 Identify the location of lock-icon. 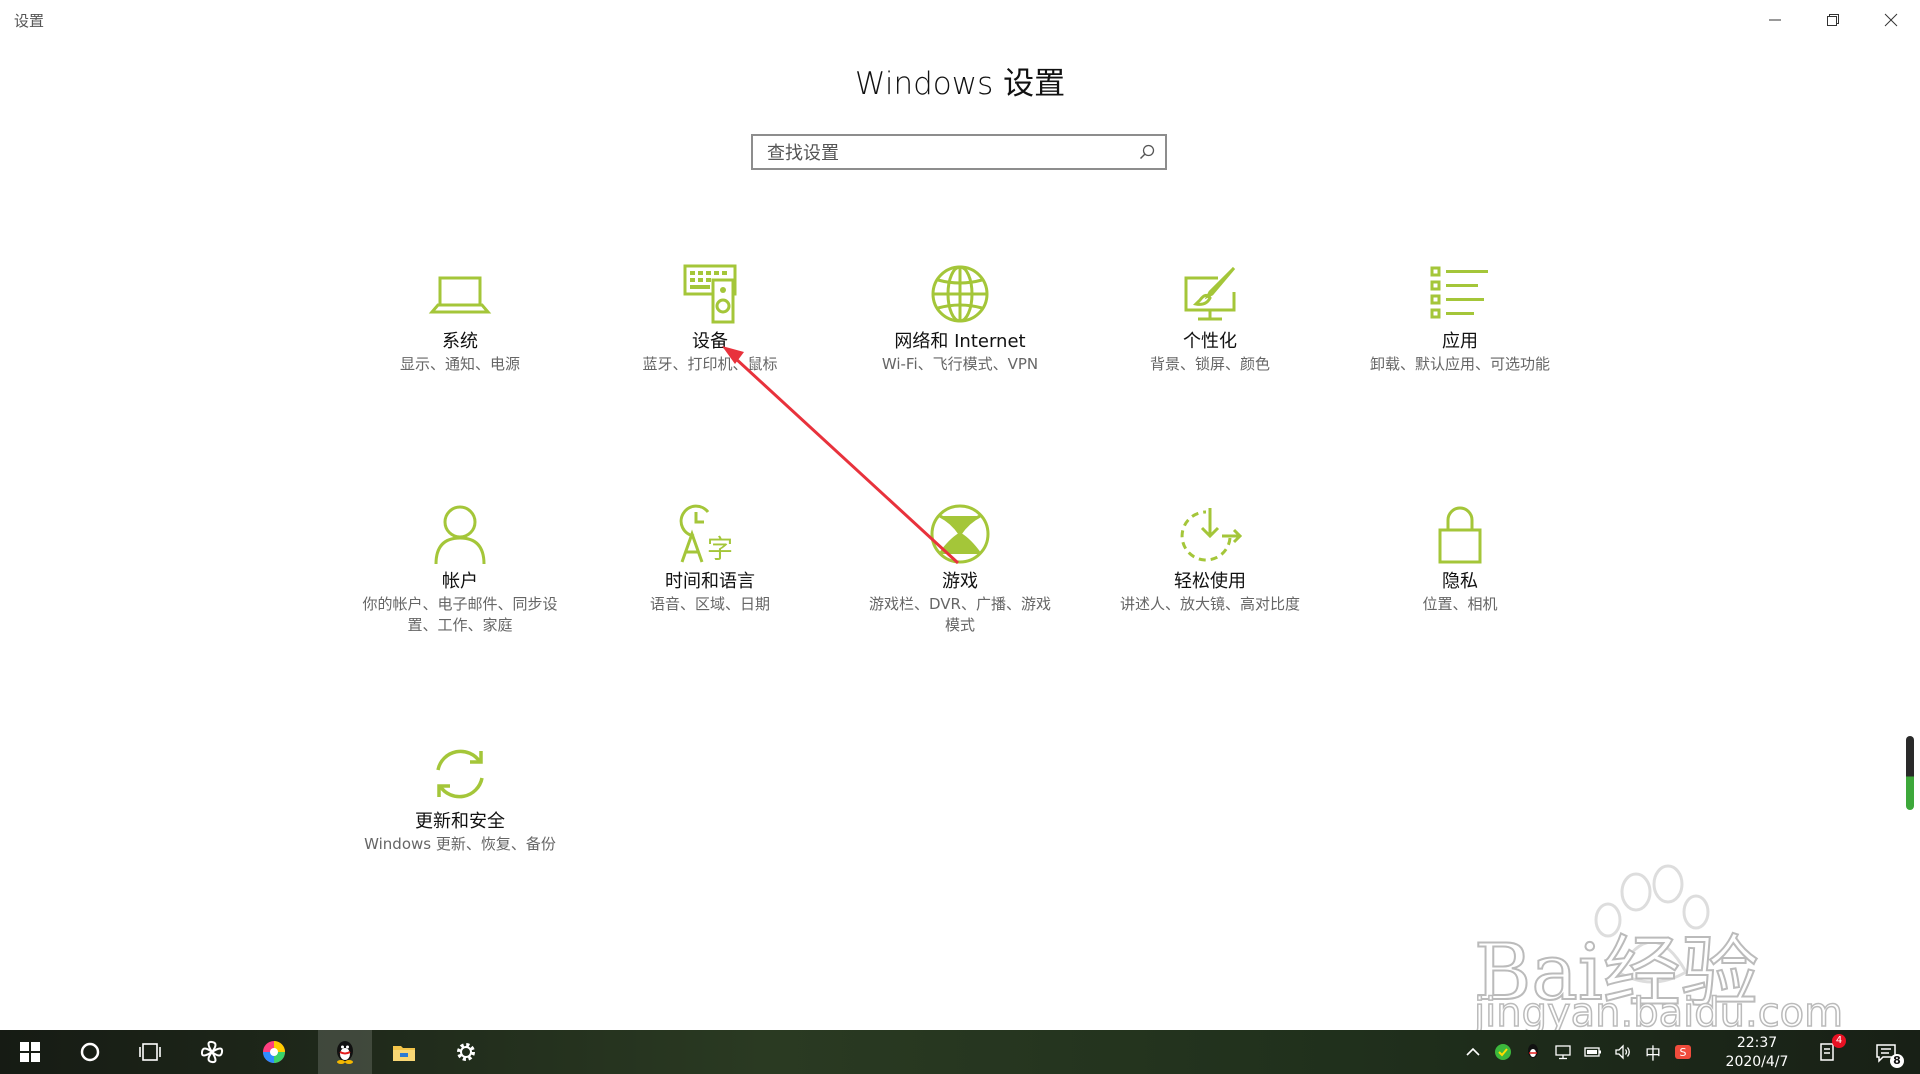
(1460, 535).